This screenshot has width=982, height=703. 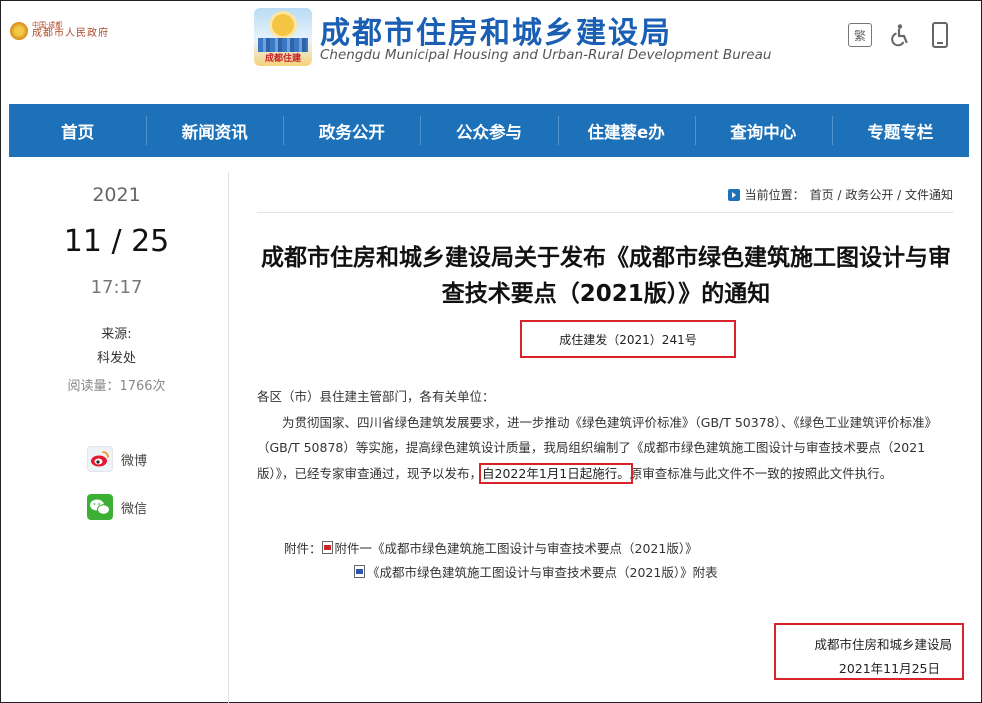 I want to click on accessibility-icon, so click(x=900, y=35).